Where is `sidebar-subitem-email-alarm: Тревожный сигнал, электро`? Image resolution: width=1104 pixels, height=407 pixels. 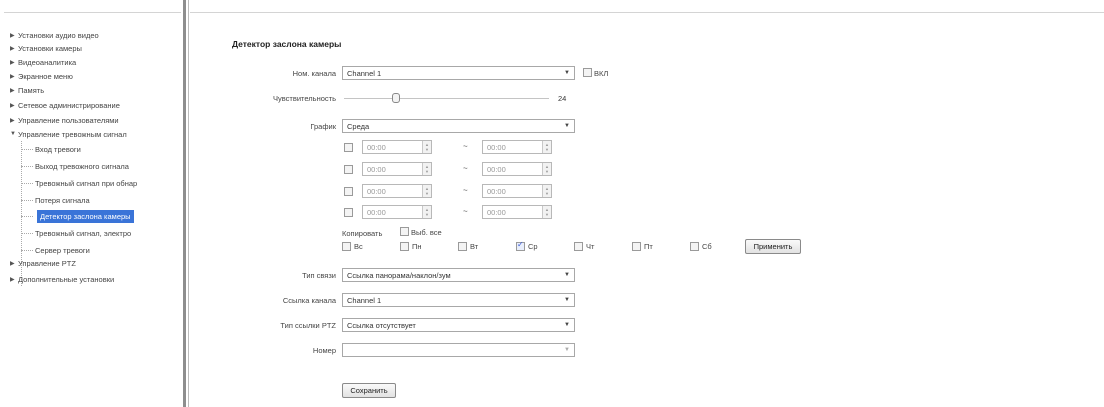
sidebar-subitem-email-alarm: Тревожный сигнал, электро is located at coordinates (83, 233).